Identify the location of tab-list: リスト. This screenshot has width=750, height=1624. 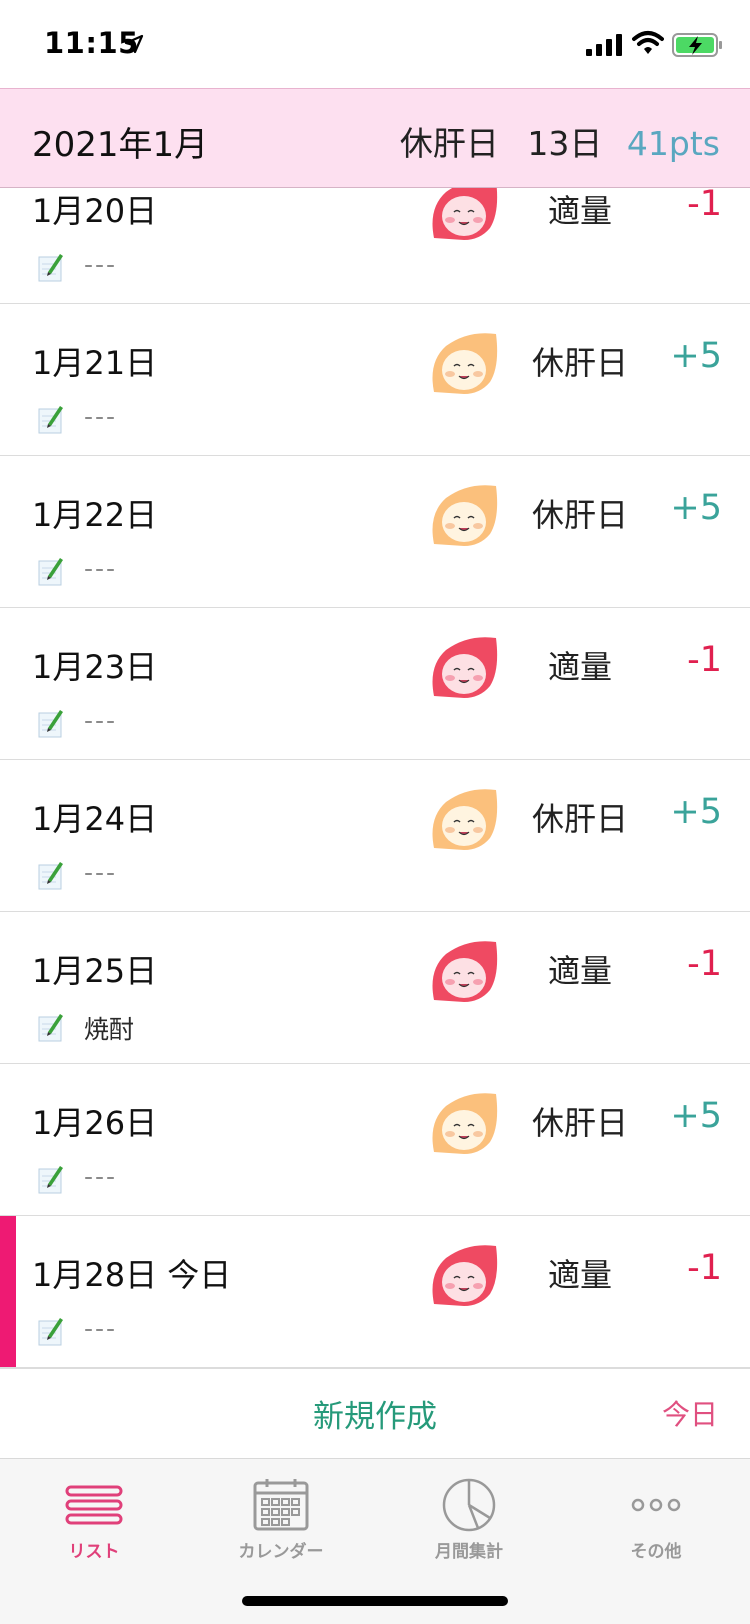
(94, 1519).